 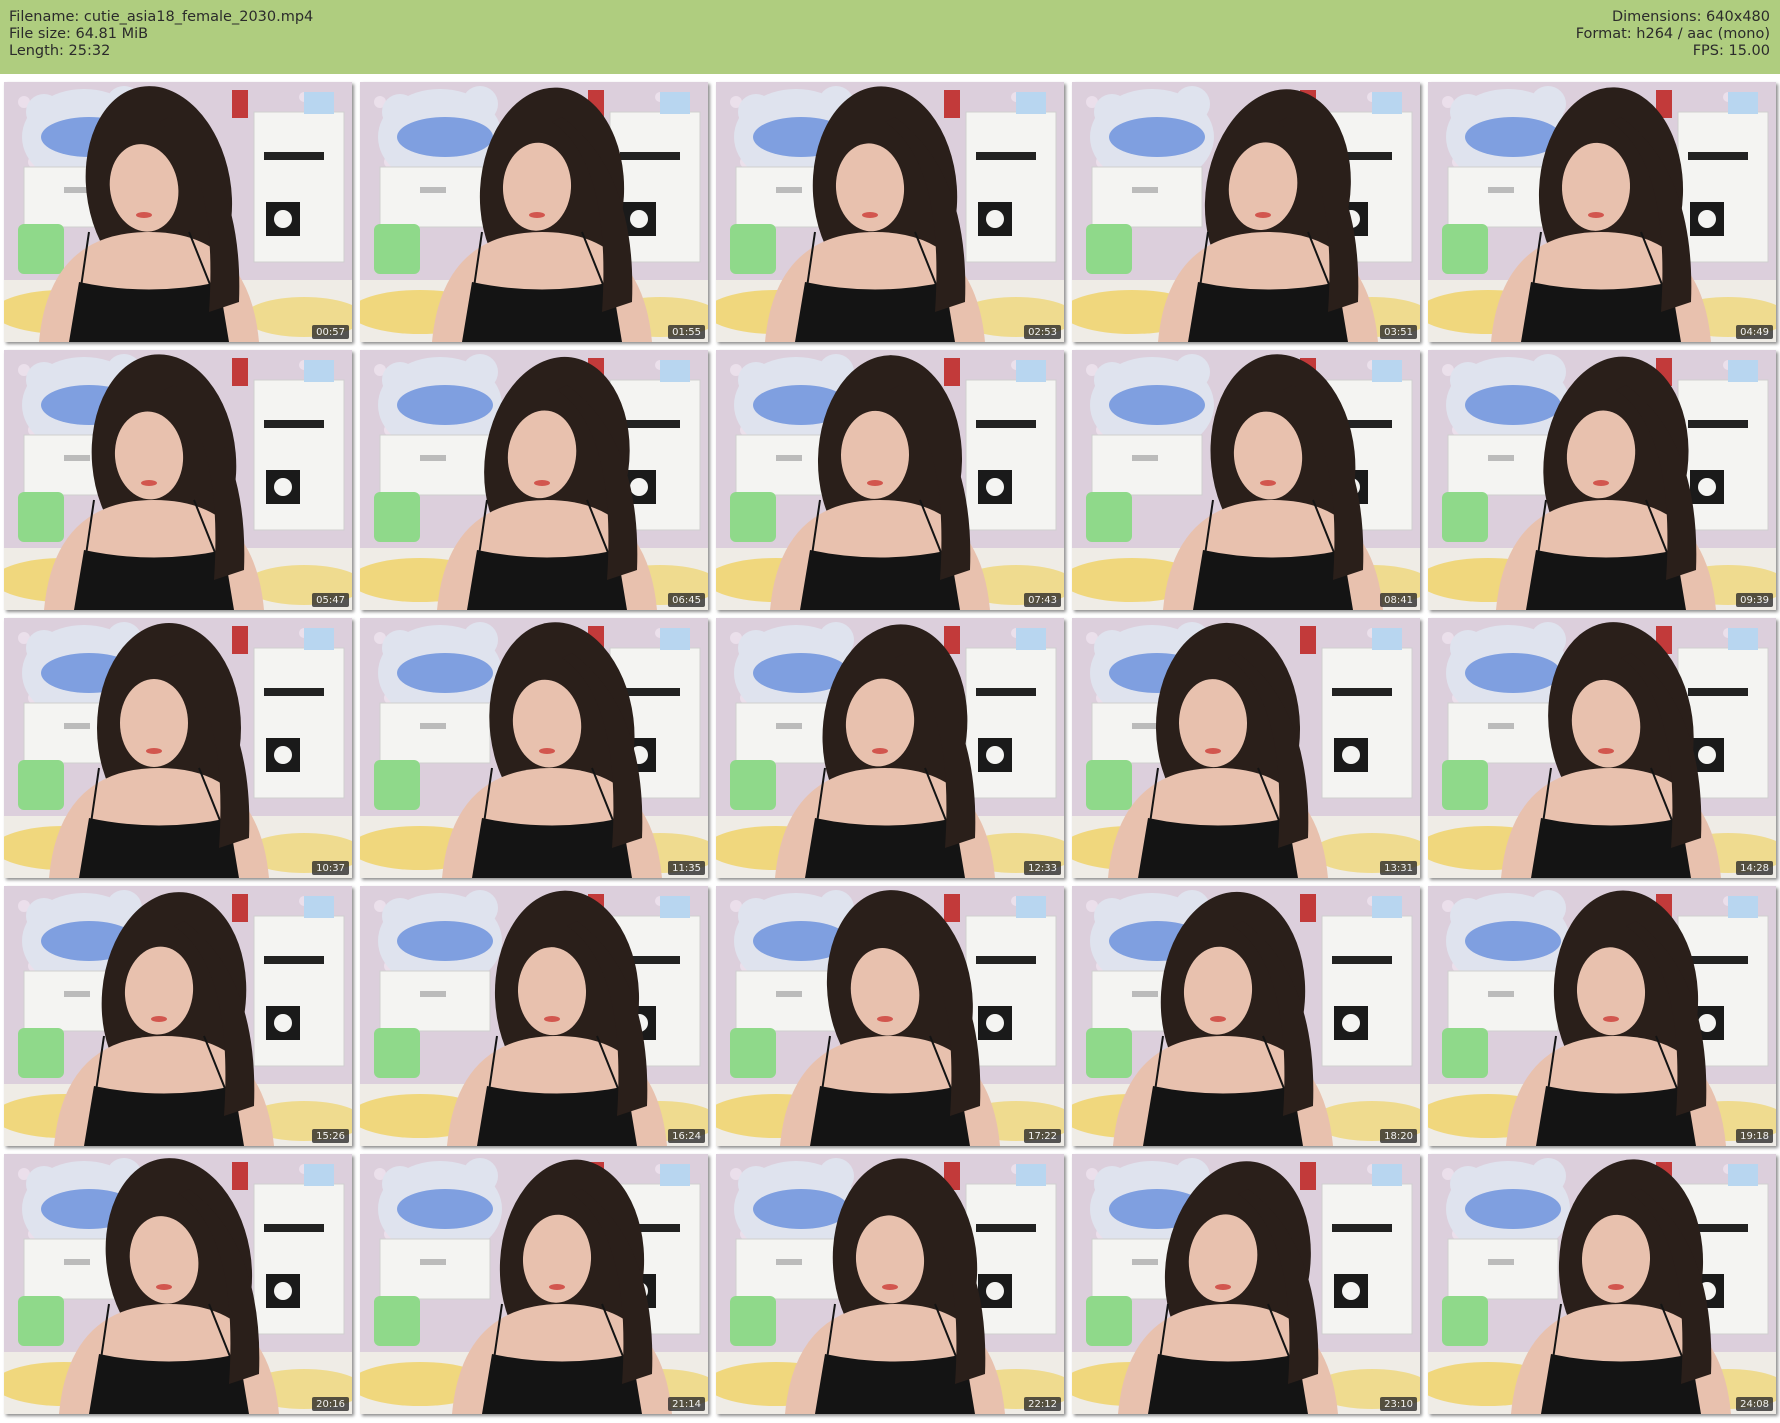 I want to click on video-thumbnail: 05:47, so click(x=178, y=480).